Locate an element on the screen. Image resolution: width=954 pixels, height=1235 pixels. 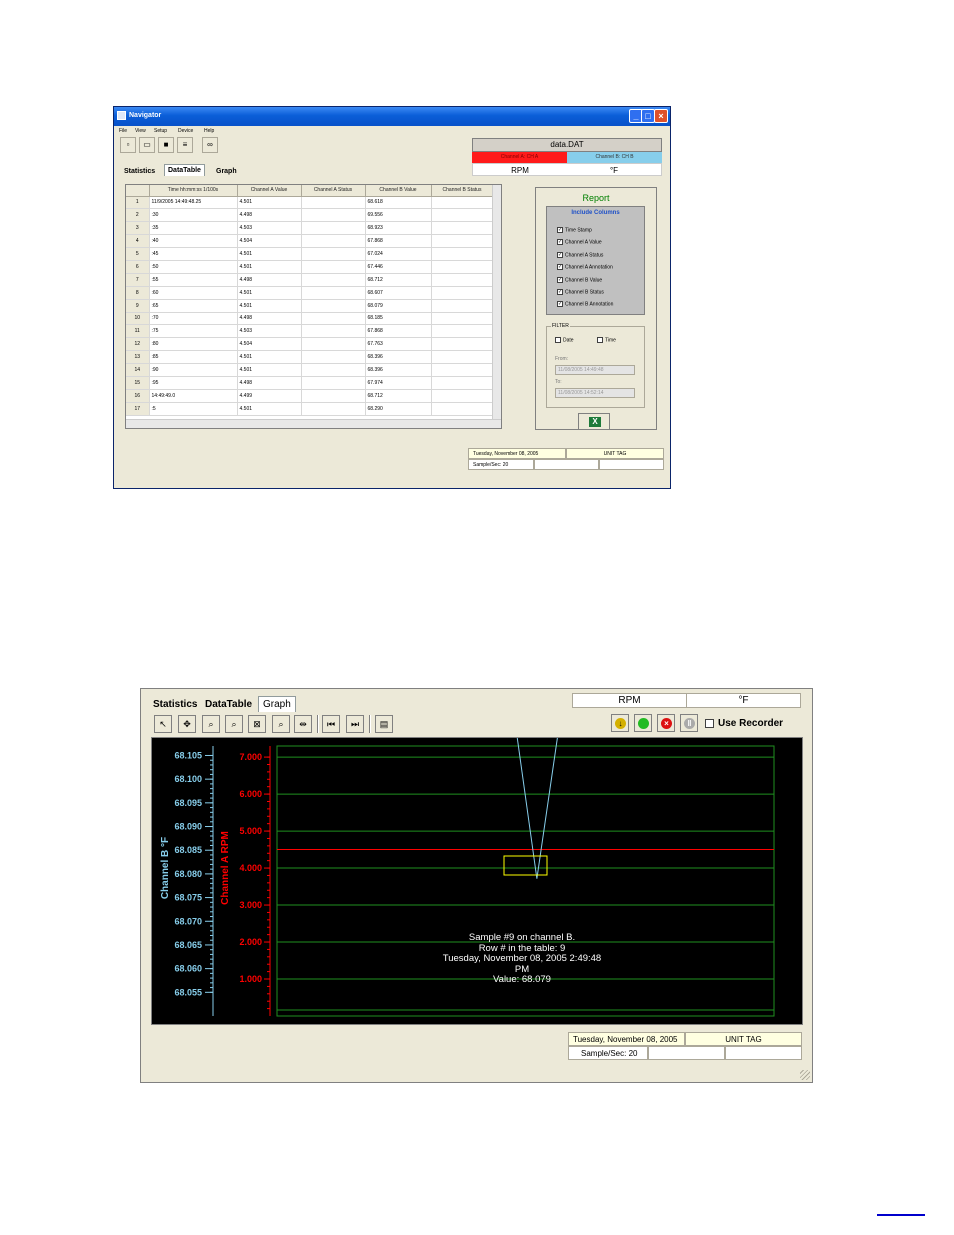
from-date-field: 11/08/2005 14:49:48 is located at coordinates (595, 370).